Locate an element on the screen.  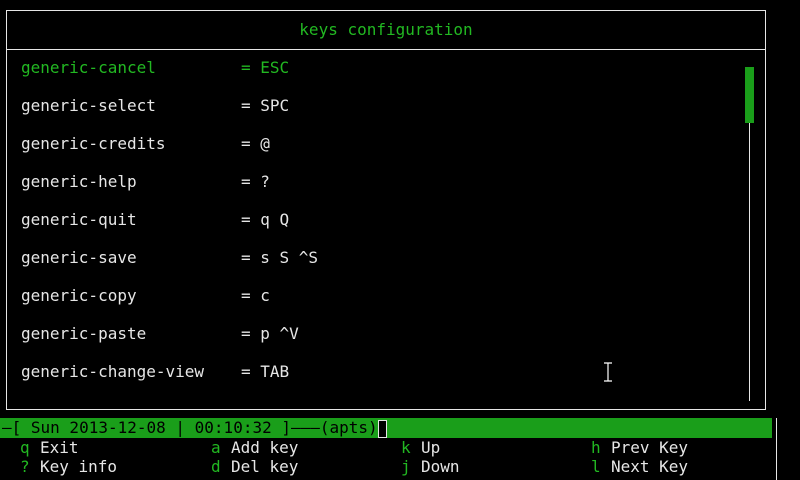
key-row-generic-help: generic-help = ? is located at coordinates (378, 190).